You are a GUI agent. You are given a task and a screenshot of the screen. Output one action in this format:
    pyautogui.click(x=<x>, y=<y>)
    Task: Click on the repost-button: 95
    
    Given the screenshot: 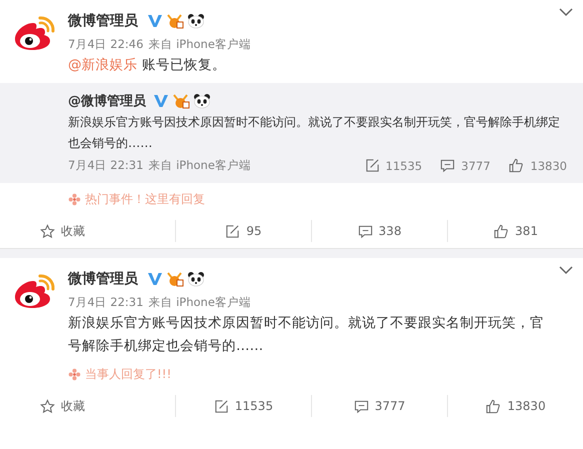 What is the action you would take?
    pyautogui.click(x=243, y=231)
    